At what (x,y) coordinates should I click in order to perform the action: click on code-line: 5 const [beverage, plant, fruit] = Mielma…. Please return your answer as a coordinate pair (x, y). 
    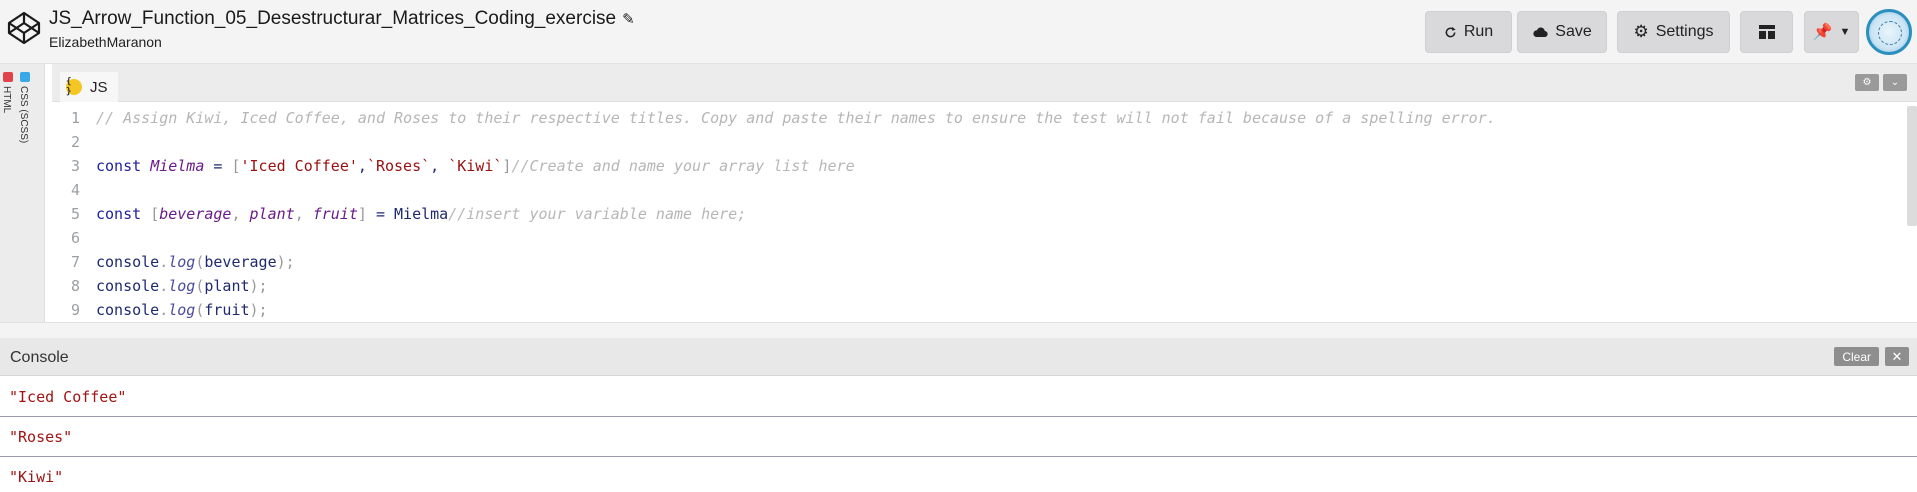
    Looking at the image, I should click on (399, 214).